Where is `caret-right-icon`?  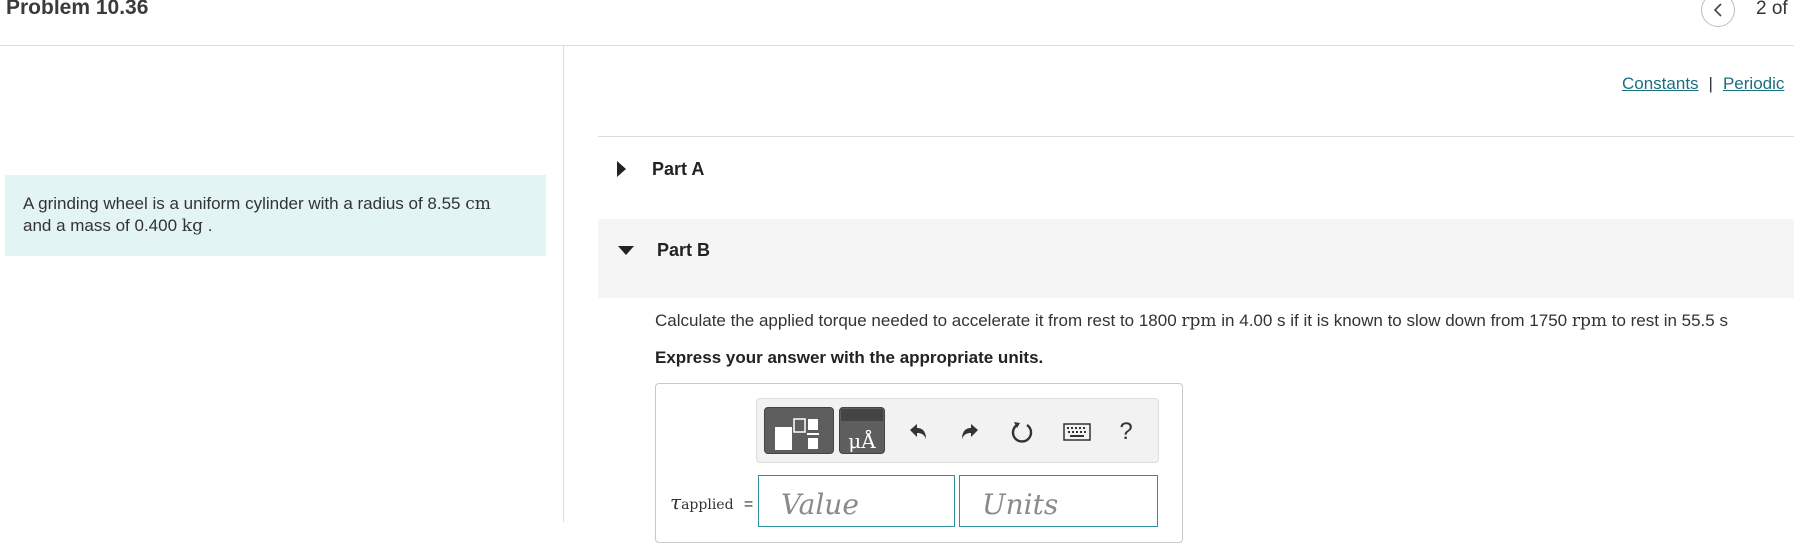 caret-right-icon is located at coordinates (621, 169).